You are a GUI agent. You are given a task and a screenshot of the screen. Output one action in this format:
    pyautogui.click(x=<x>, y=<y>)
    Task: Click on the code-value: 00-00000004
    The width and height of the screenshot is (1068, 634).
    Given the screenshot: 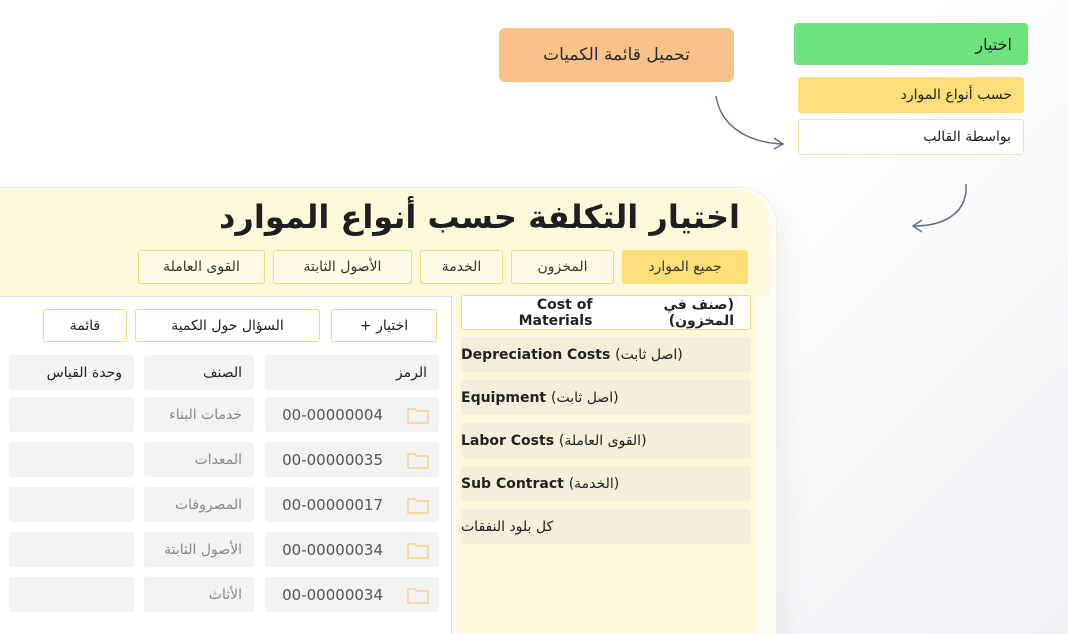 What is the action you would take?
    pyautogui.click(x=332, y=414)
    